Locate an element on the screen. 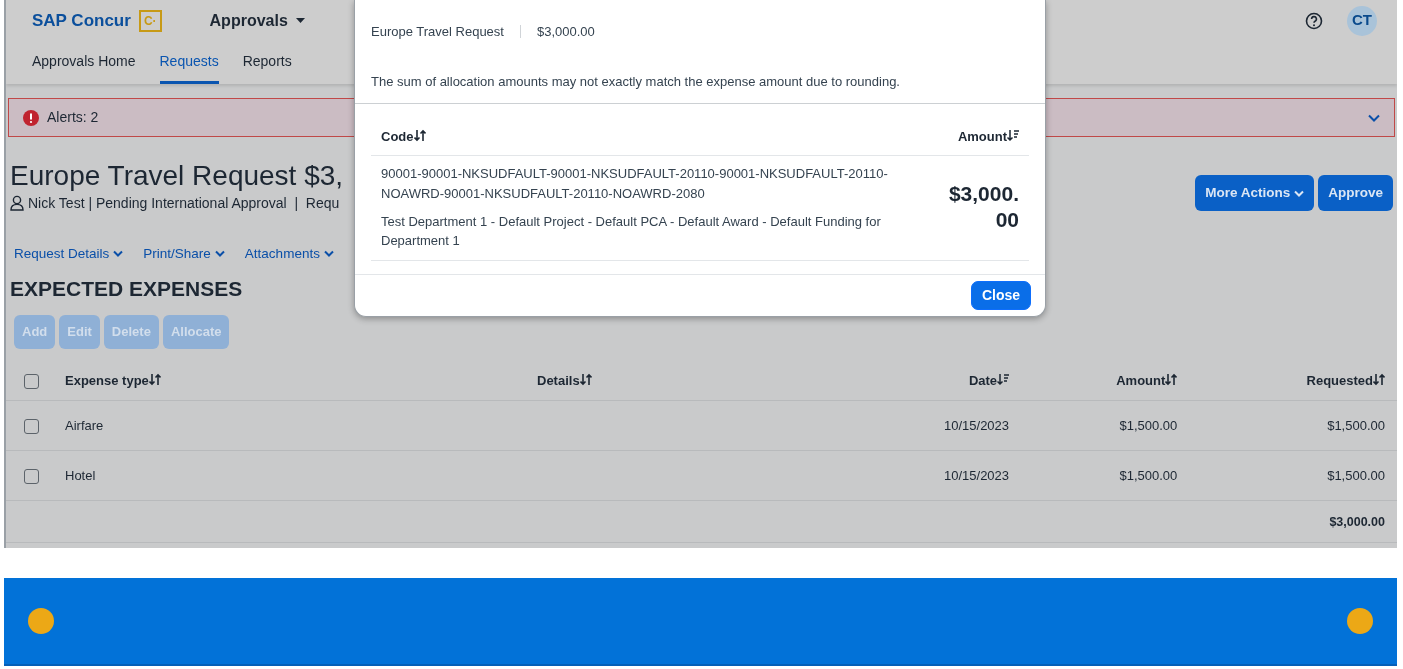  column-header: Details is located at coordinates (564, 380).